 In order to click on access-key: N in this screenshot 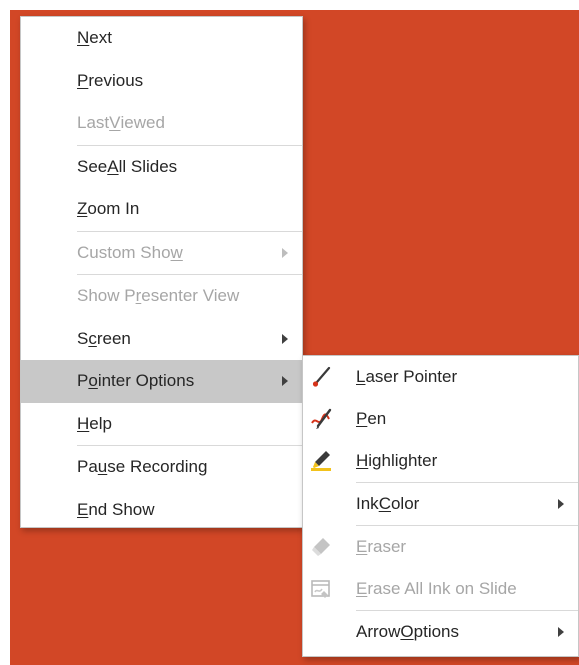, I will do `click(83, 38)`.